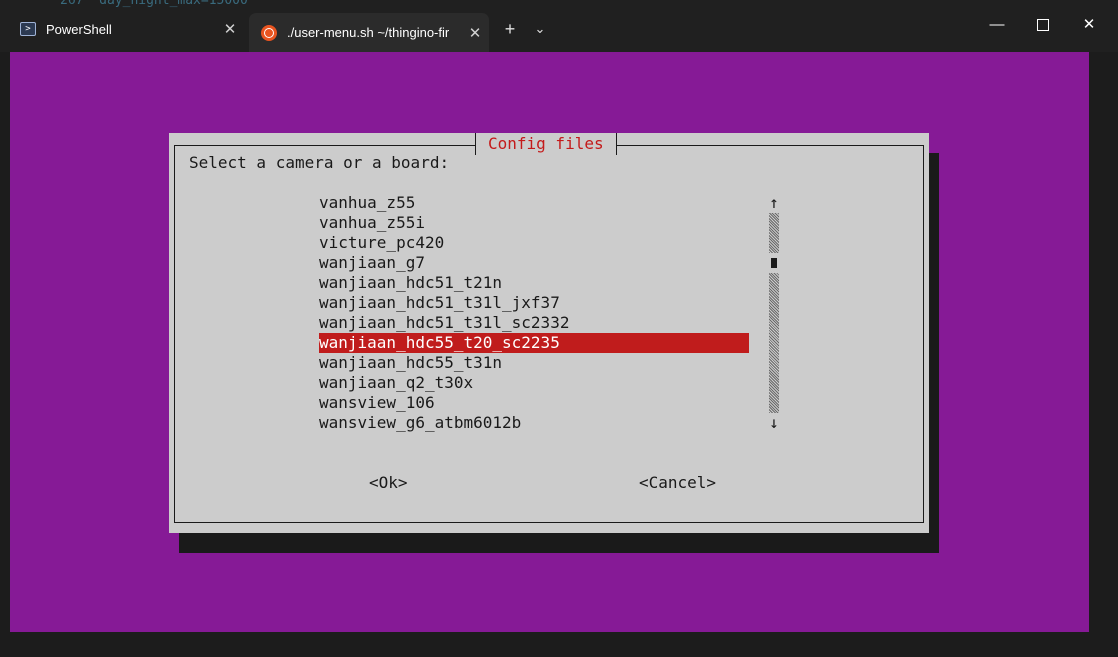  I want to click on list-item: wanjiaan_hdc51_t31l_sc2332, so click(534, 323).